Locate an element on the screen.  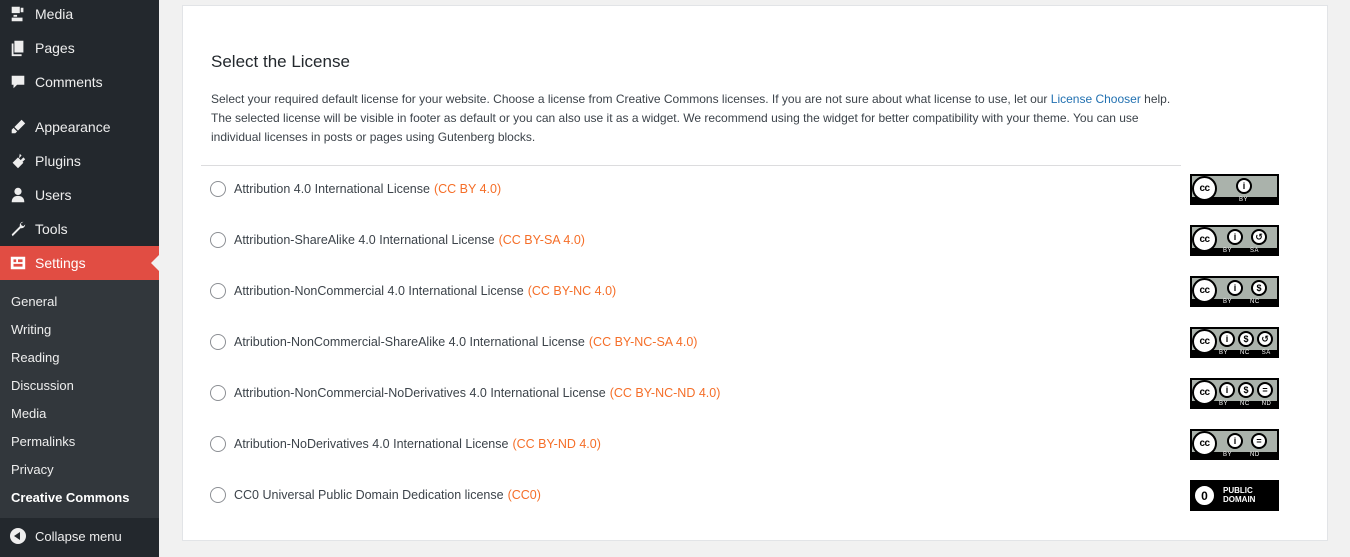
collapse-label: Collapse menu is located at coordinates (78, 536).